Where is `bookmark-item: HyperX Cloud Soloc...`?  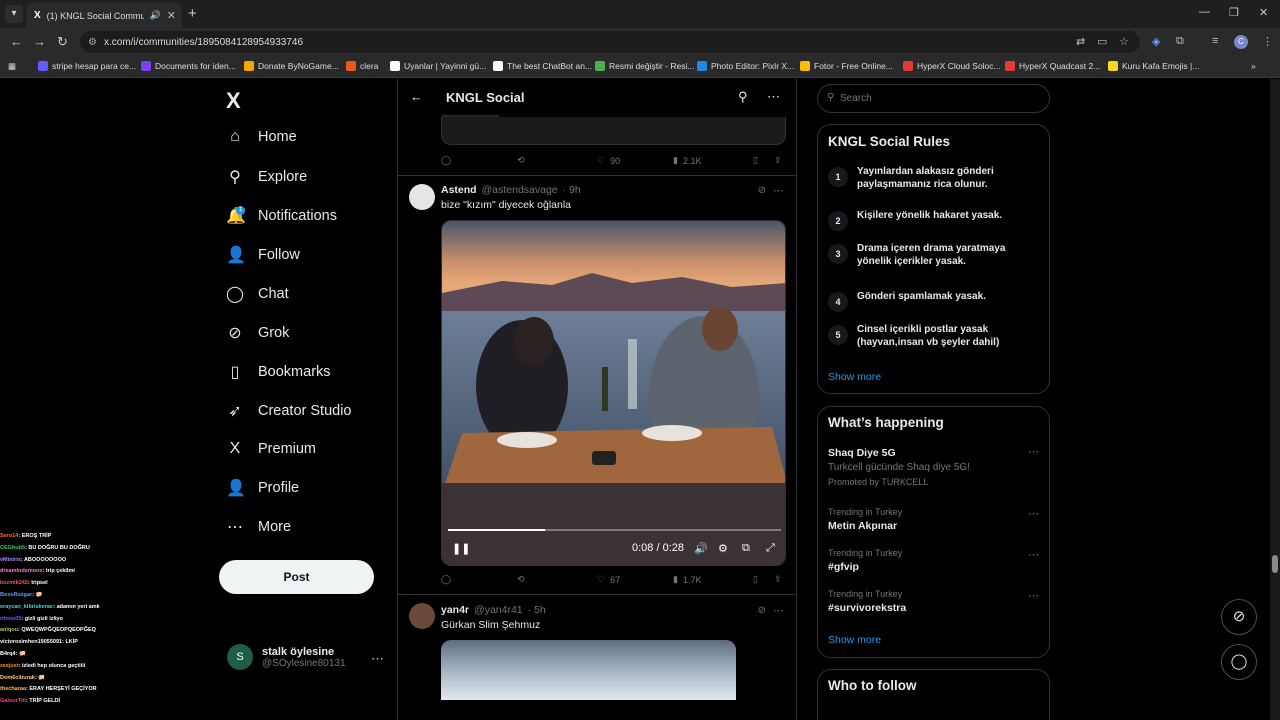
bookmark-item: HyperX Cloud Soloc... is located at coordinates (952, 66).